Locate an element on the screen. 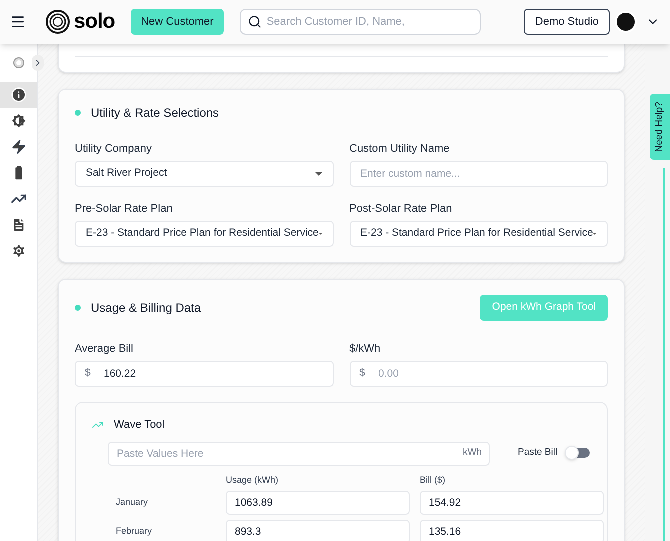  studio-button: Demo Studio is located at coordinates (567, 22).